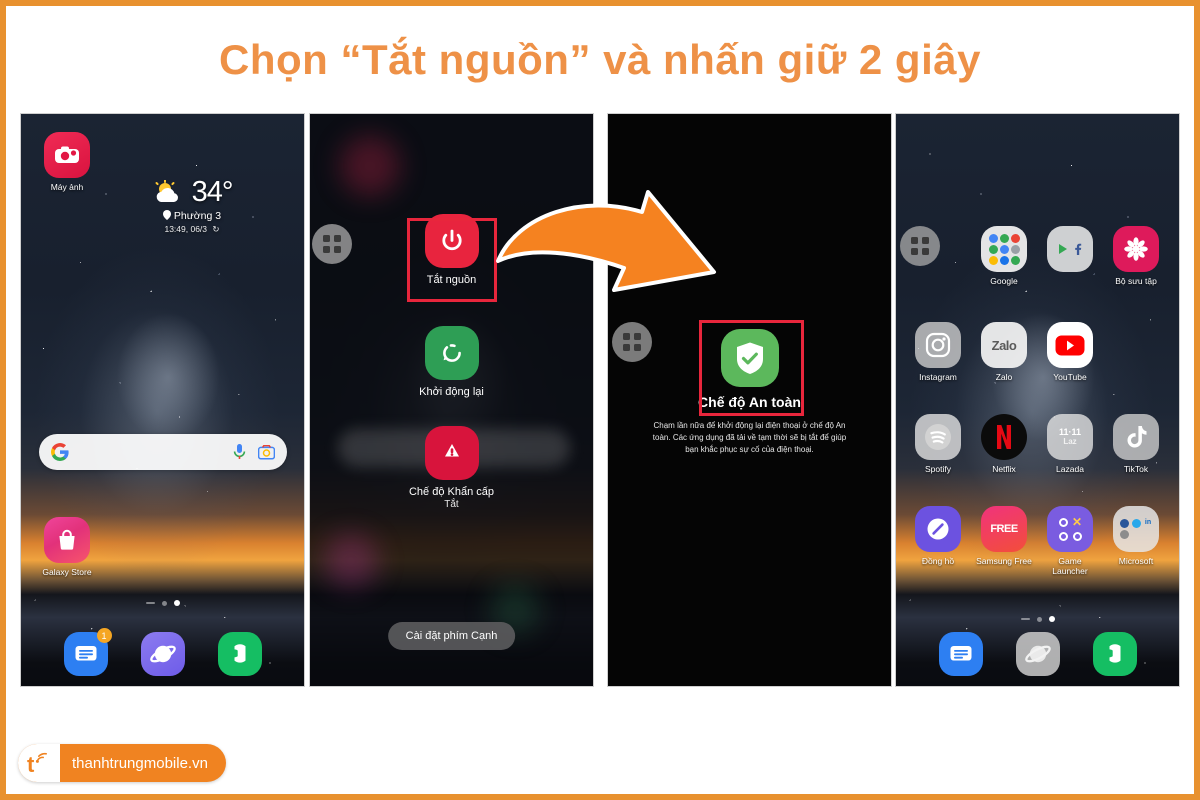  Describe the element at coordinates (920, 246) in the screenshot. I see `app-drawer-icon` at that location.